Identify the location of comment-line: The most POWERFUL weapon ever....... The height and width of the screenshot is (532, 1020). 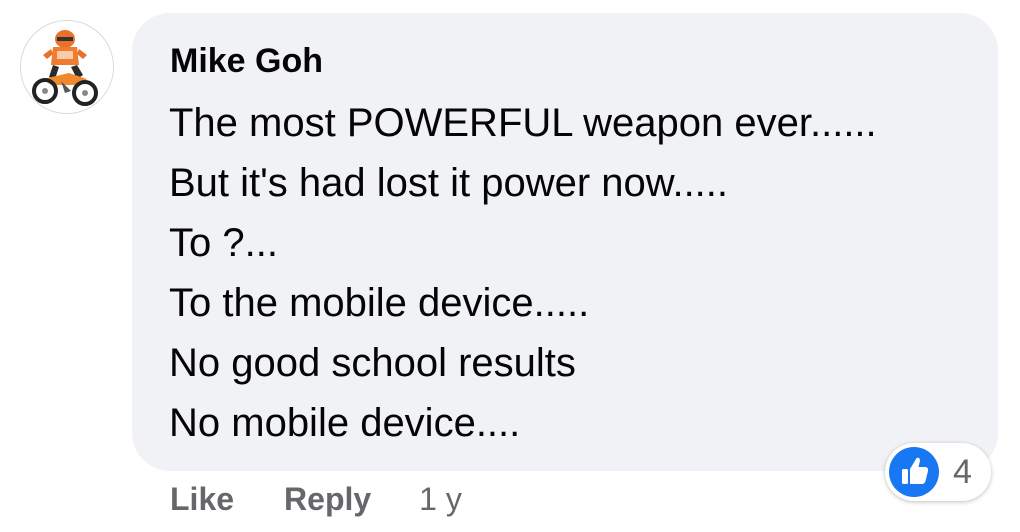
(523, 123).